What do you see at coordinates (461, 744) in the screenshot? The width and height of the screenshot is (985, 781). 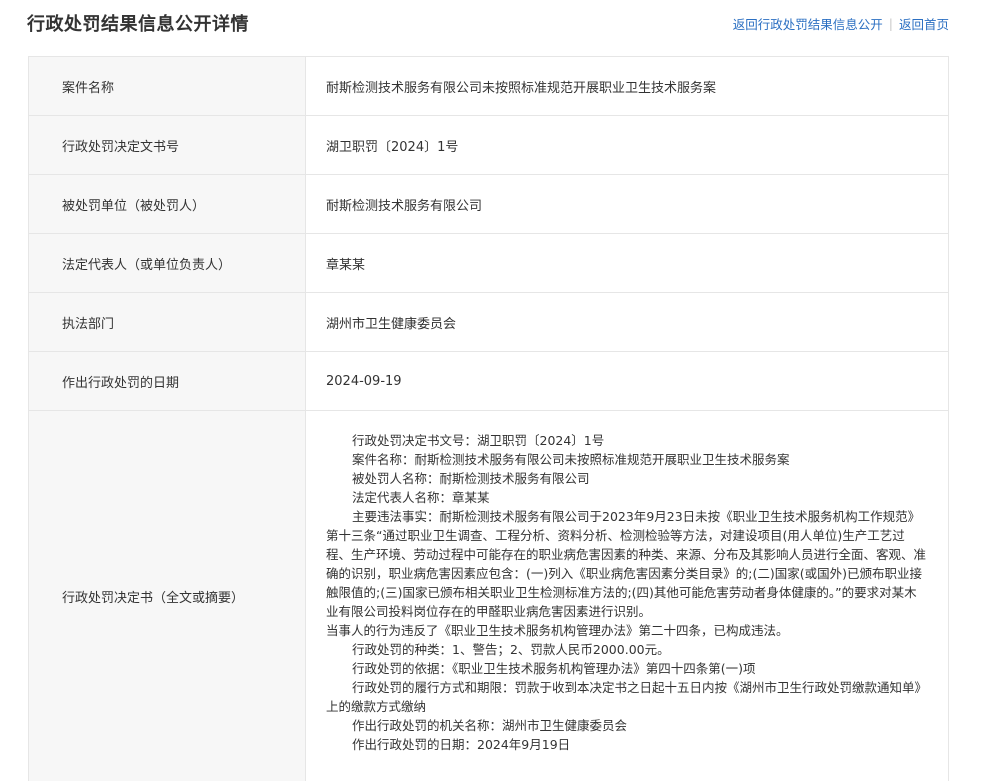 I see `decision-paragraph: 作出行政处罚的日期：2024年9月19日` at bounding box center [461, 744].